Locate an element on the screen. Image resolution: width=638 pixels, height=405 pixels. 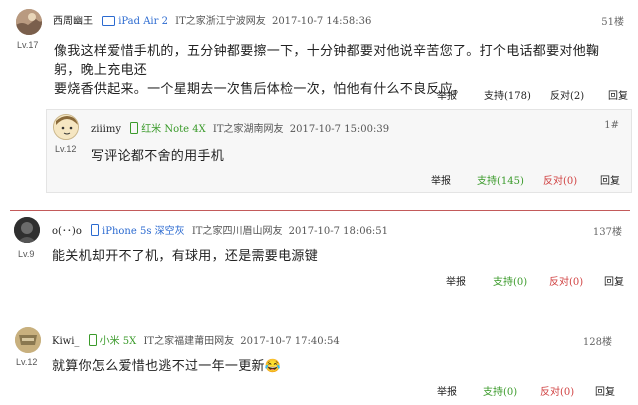
comment-actions: 举报 支持(178) 反对(2) 回复 is located at coordinates (319, 94).